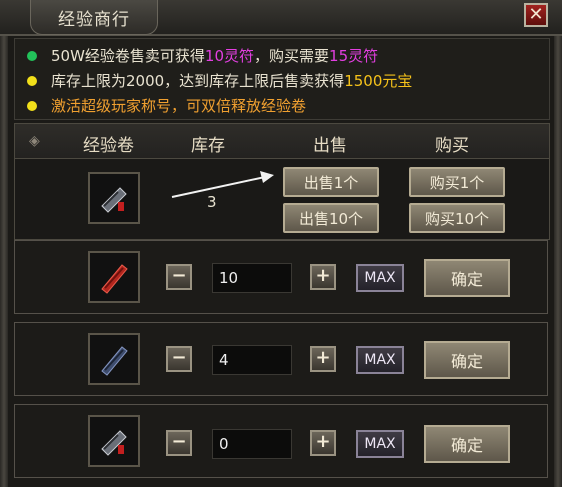 The image size is (562, 487). Describe the element at coordinates (252, 278) in the screenshot. I see `quantity-input: 10` at that location.